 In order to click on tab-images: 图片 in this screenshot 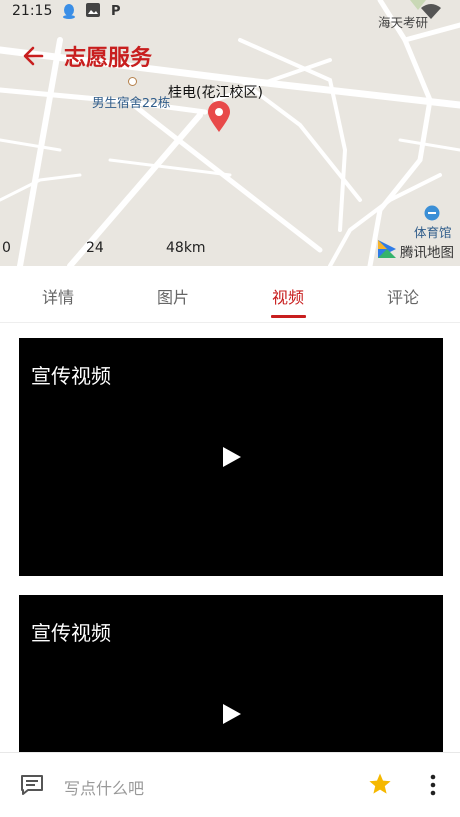, I will do `click(173, 296)`.